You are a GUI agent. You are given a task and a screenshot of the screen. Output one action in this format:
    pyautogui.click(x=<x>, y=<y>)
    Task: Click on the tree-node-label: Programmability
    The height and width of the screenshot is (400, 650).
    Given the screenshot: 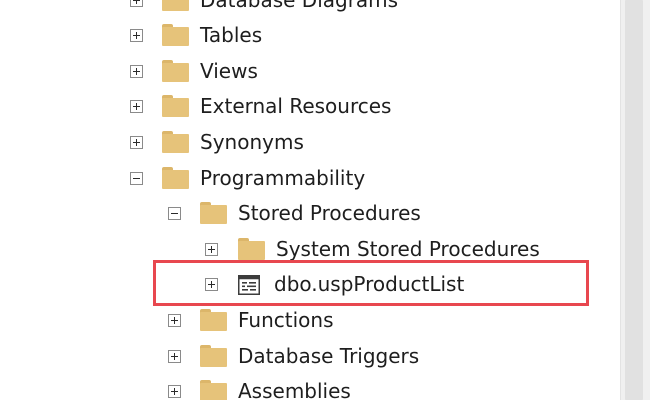 What is the action you would take?
    pyautogui.click(x=283, y=178)
    